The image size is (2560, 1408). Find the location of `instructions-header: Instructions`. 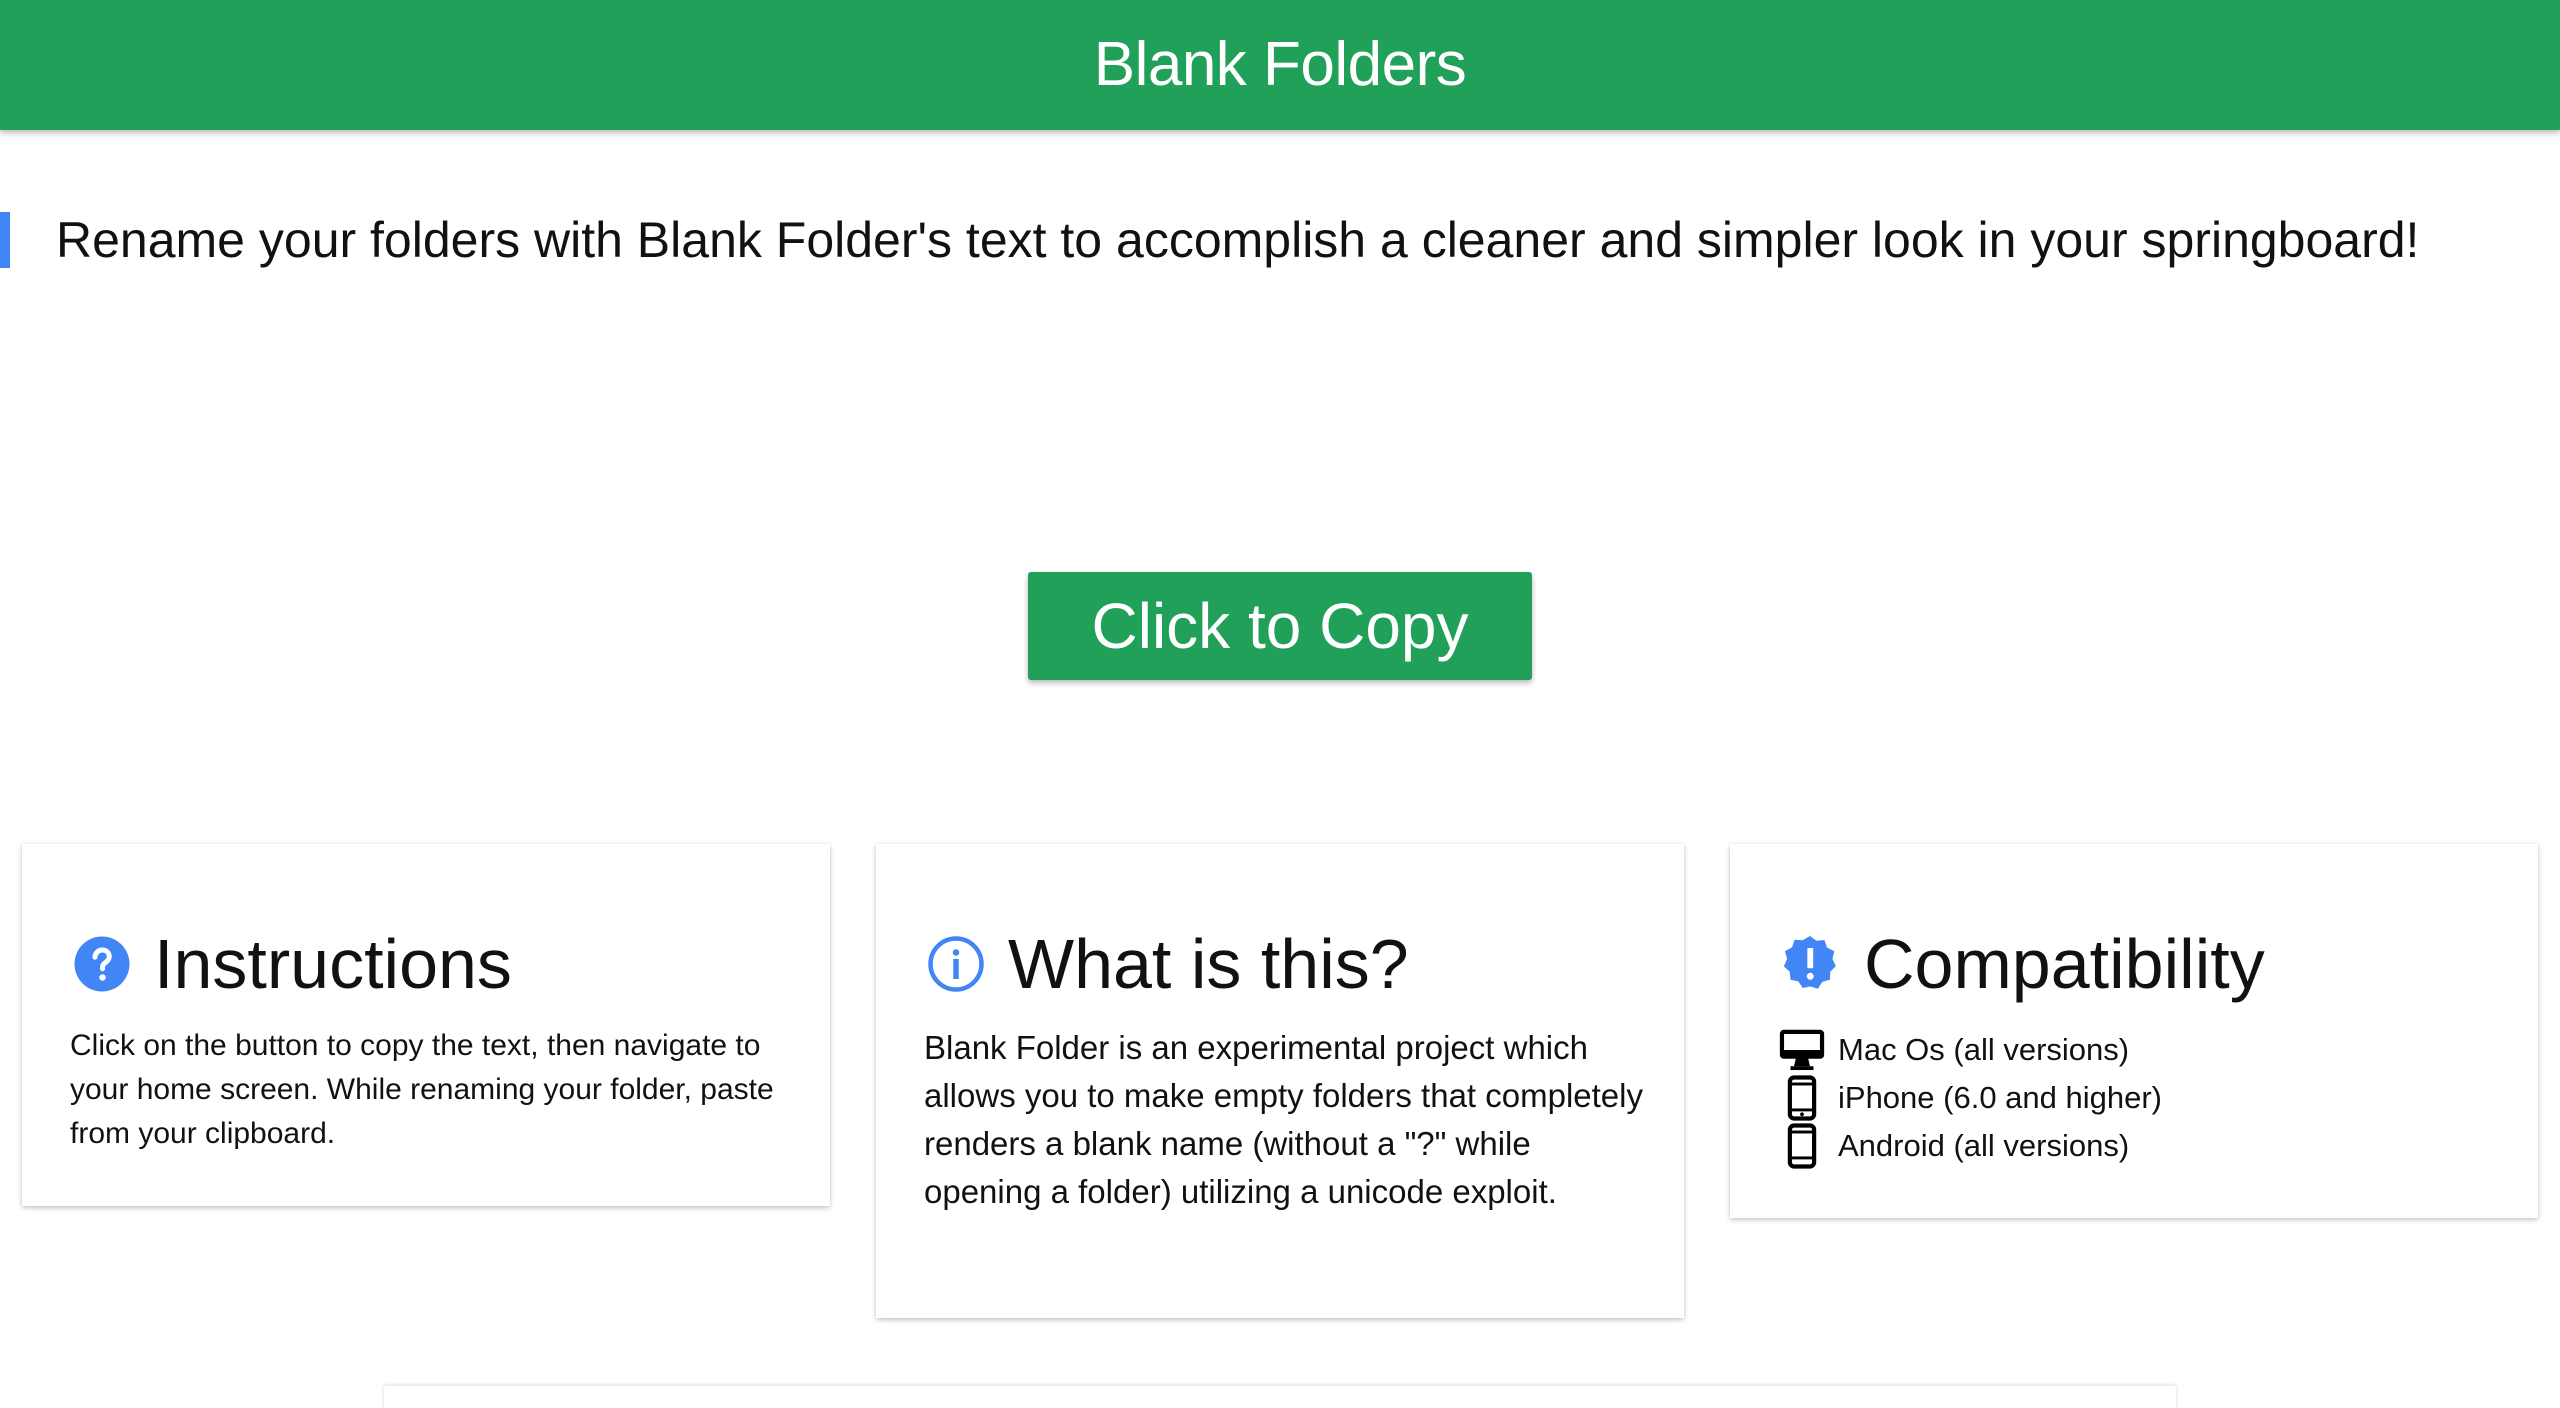

instructions-header: Instructions is located at coordinates (292, 964).